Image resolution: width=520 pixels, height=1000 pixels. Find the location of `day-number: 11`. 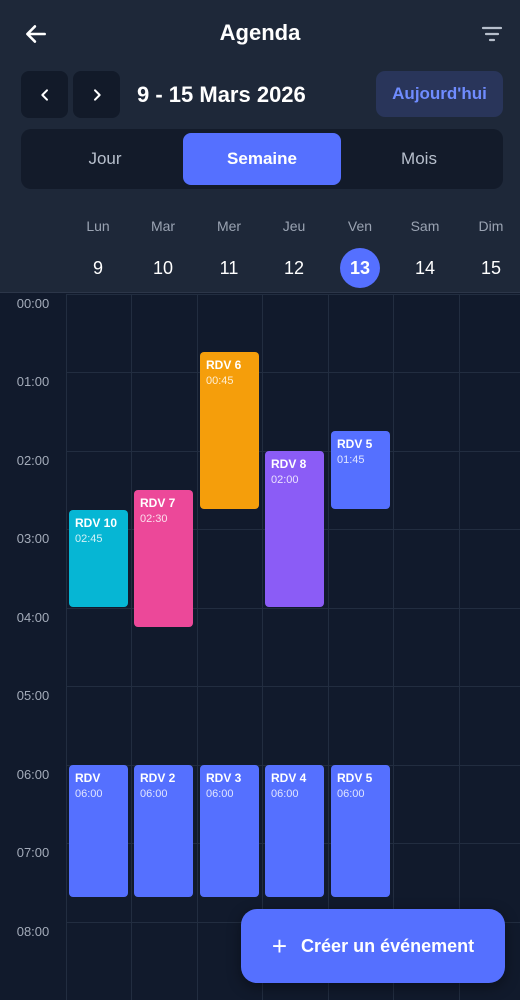

day-number: 11 is located at coordinates (229, 268).